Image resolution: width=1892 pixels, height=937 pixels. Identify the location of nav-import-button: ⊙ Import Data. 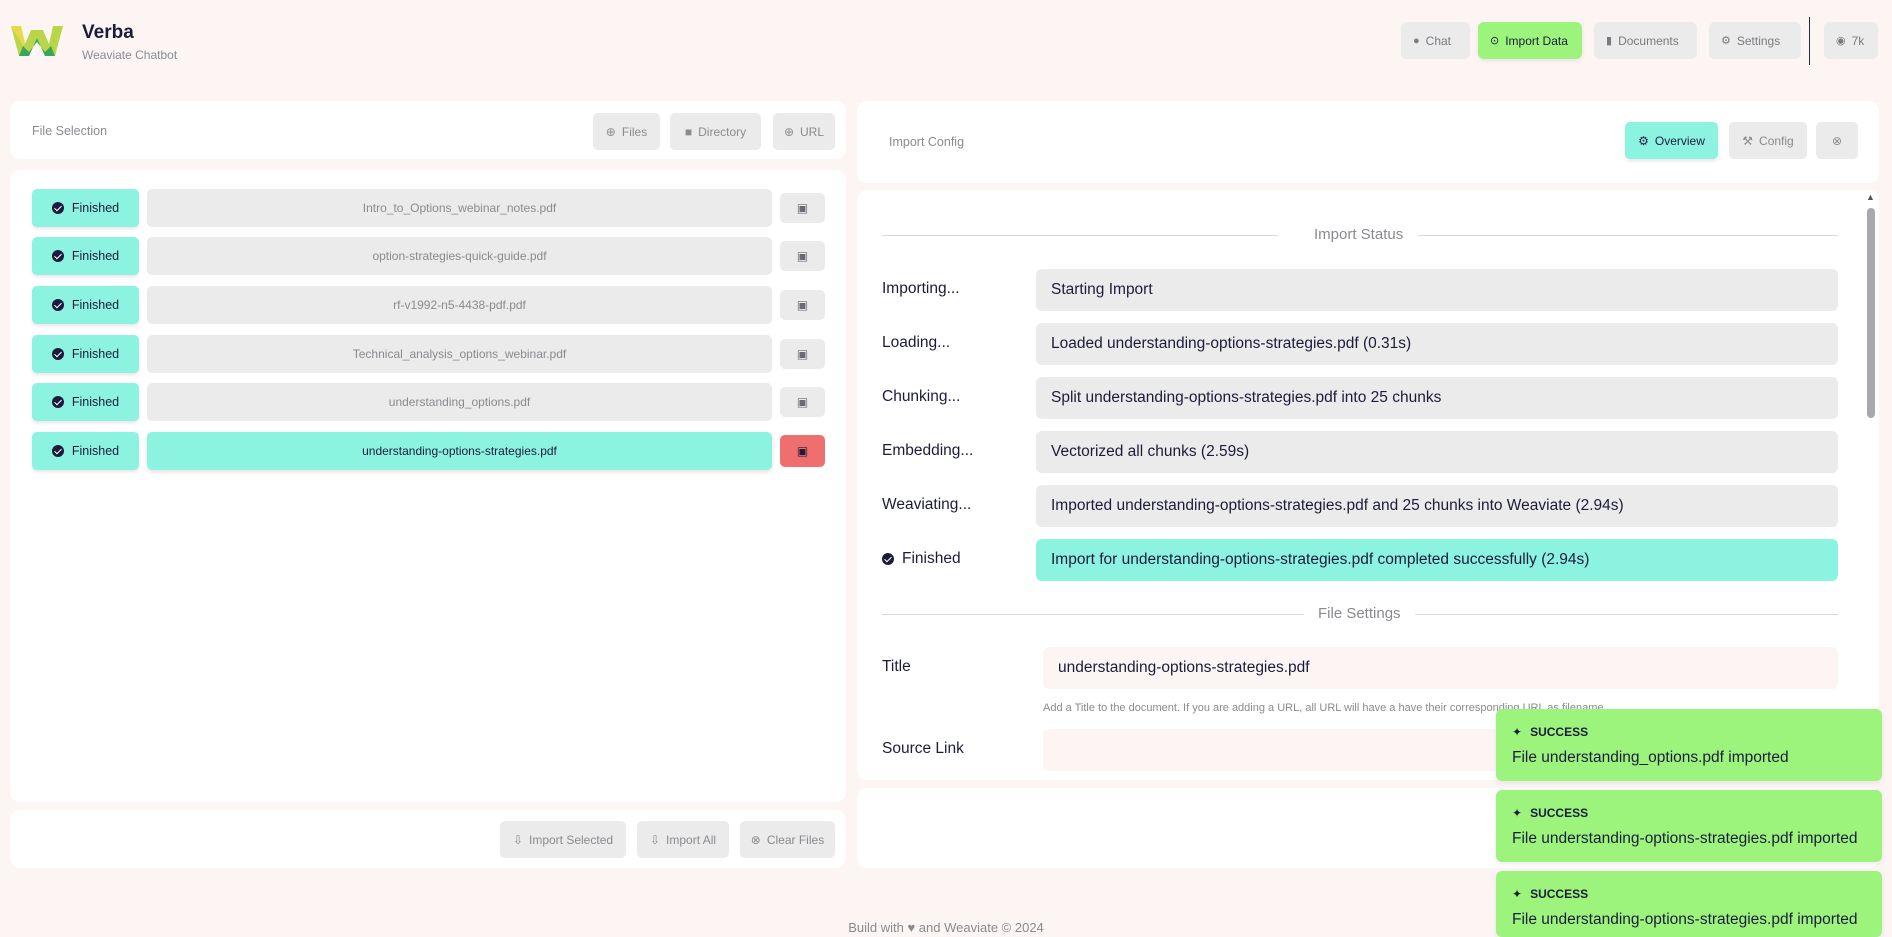
(1530, 40).